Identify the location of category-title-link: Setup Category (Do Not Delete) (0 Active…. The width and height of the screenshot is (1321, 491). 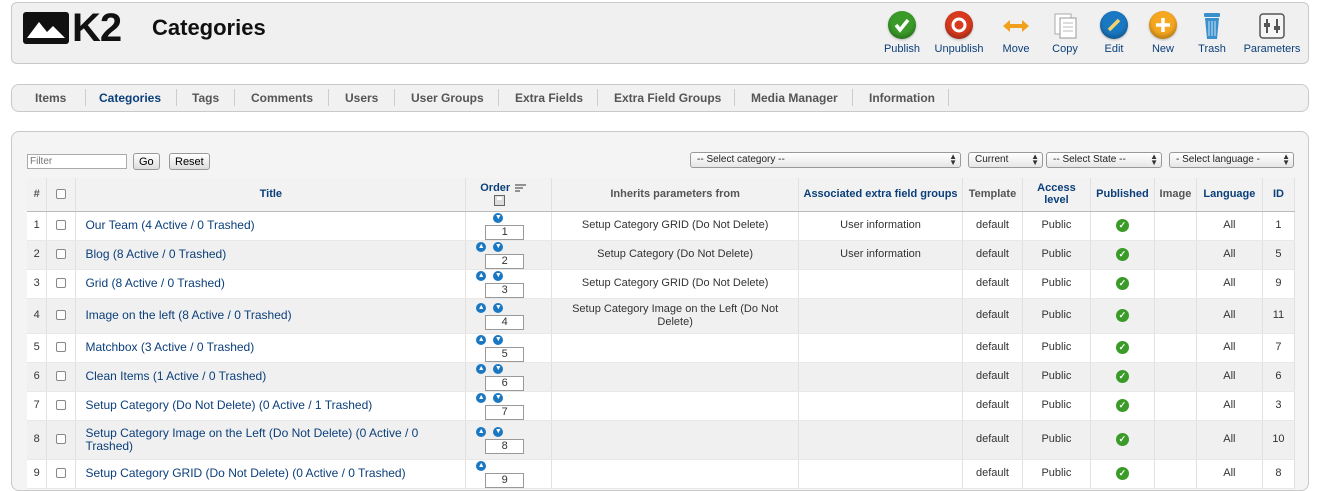
(228, 405).